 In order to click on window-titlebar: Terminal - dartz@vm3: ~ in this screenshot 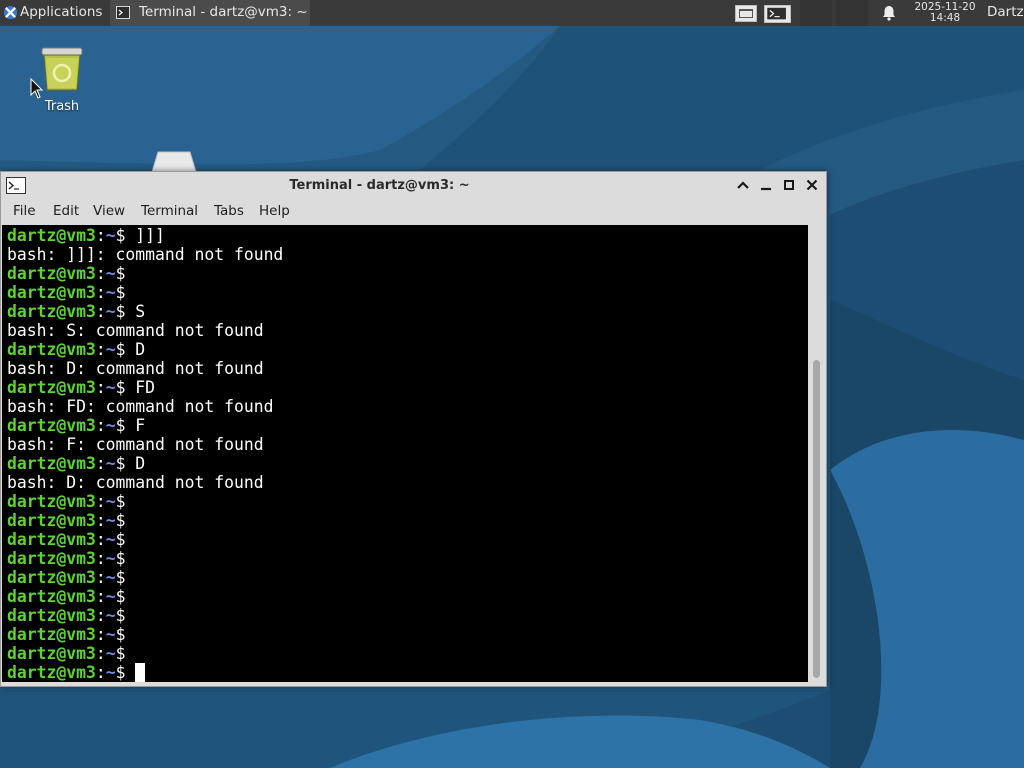, I will do `click(413, 185)`.